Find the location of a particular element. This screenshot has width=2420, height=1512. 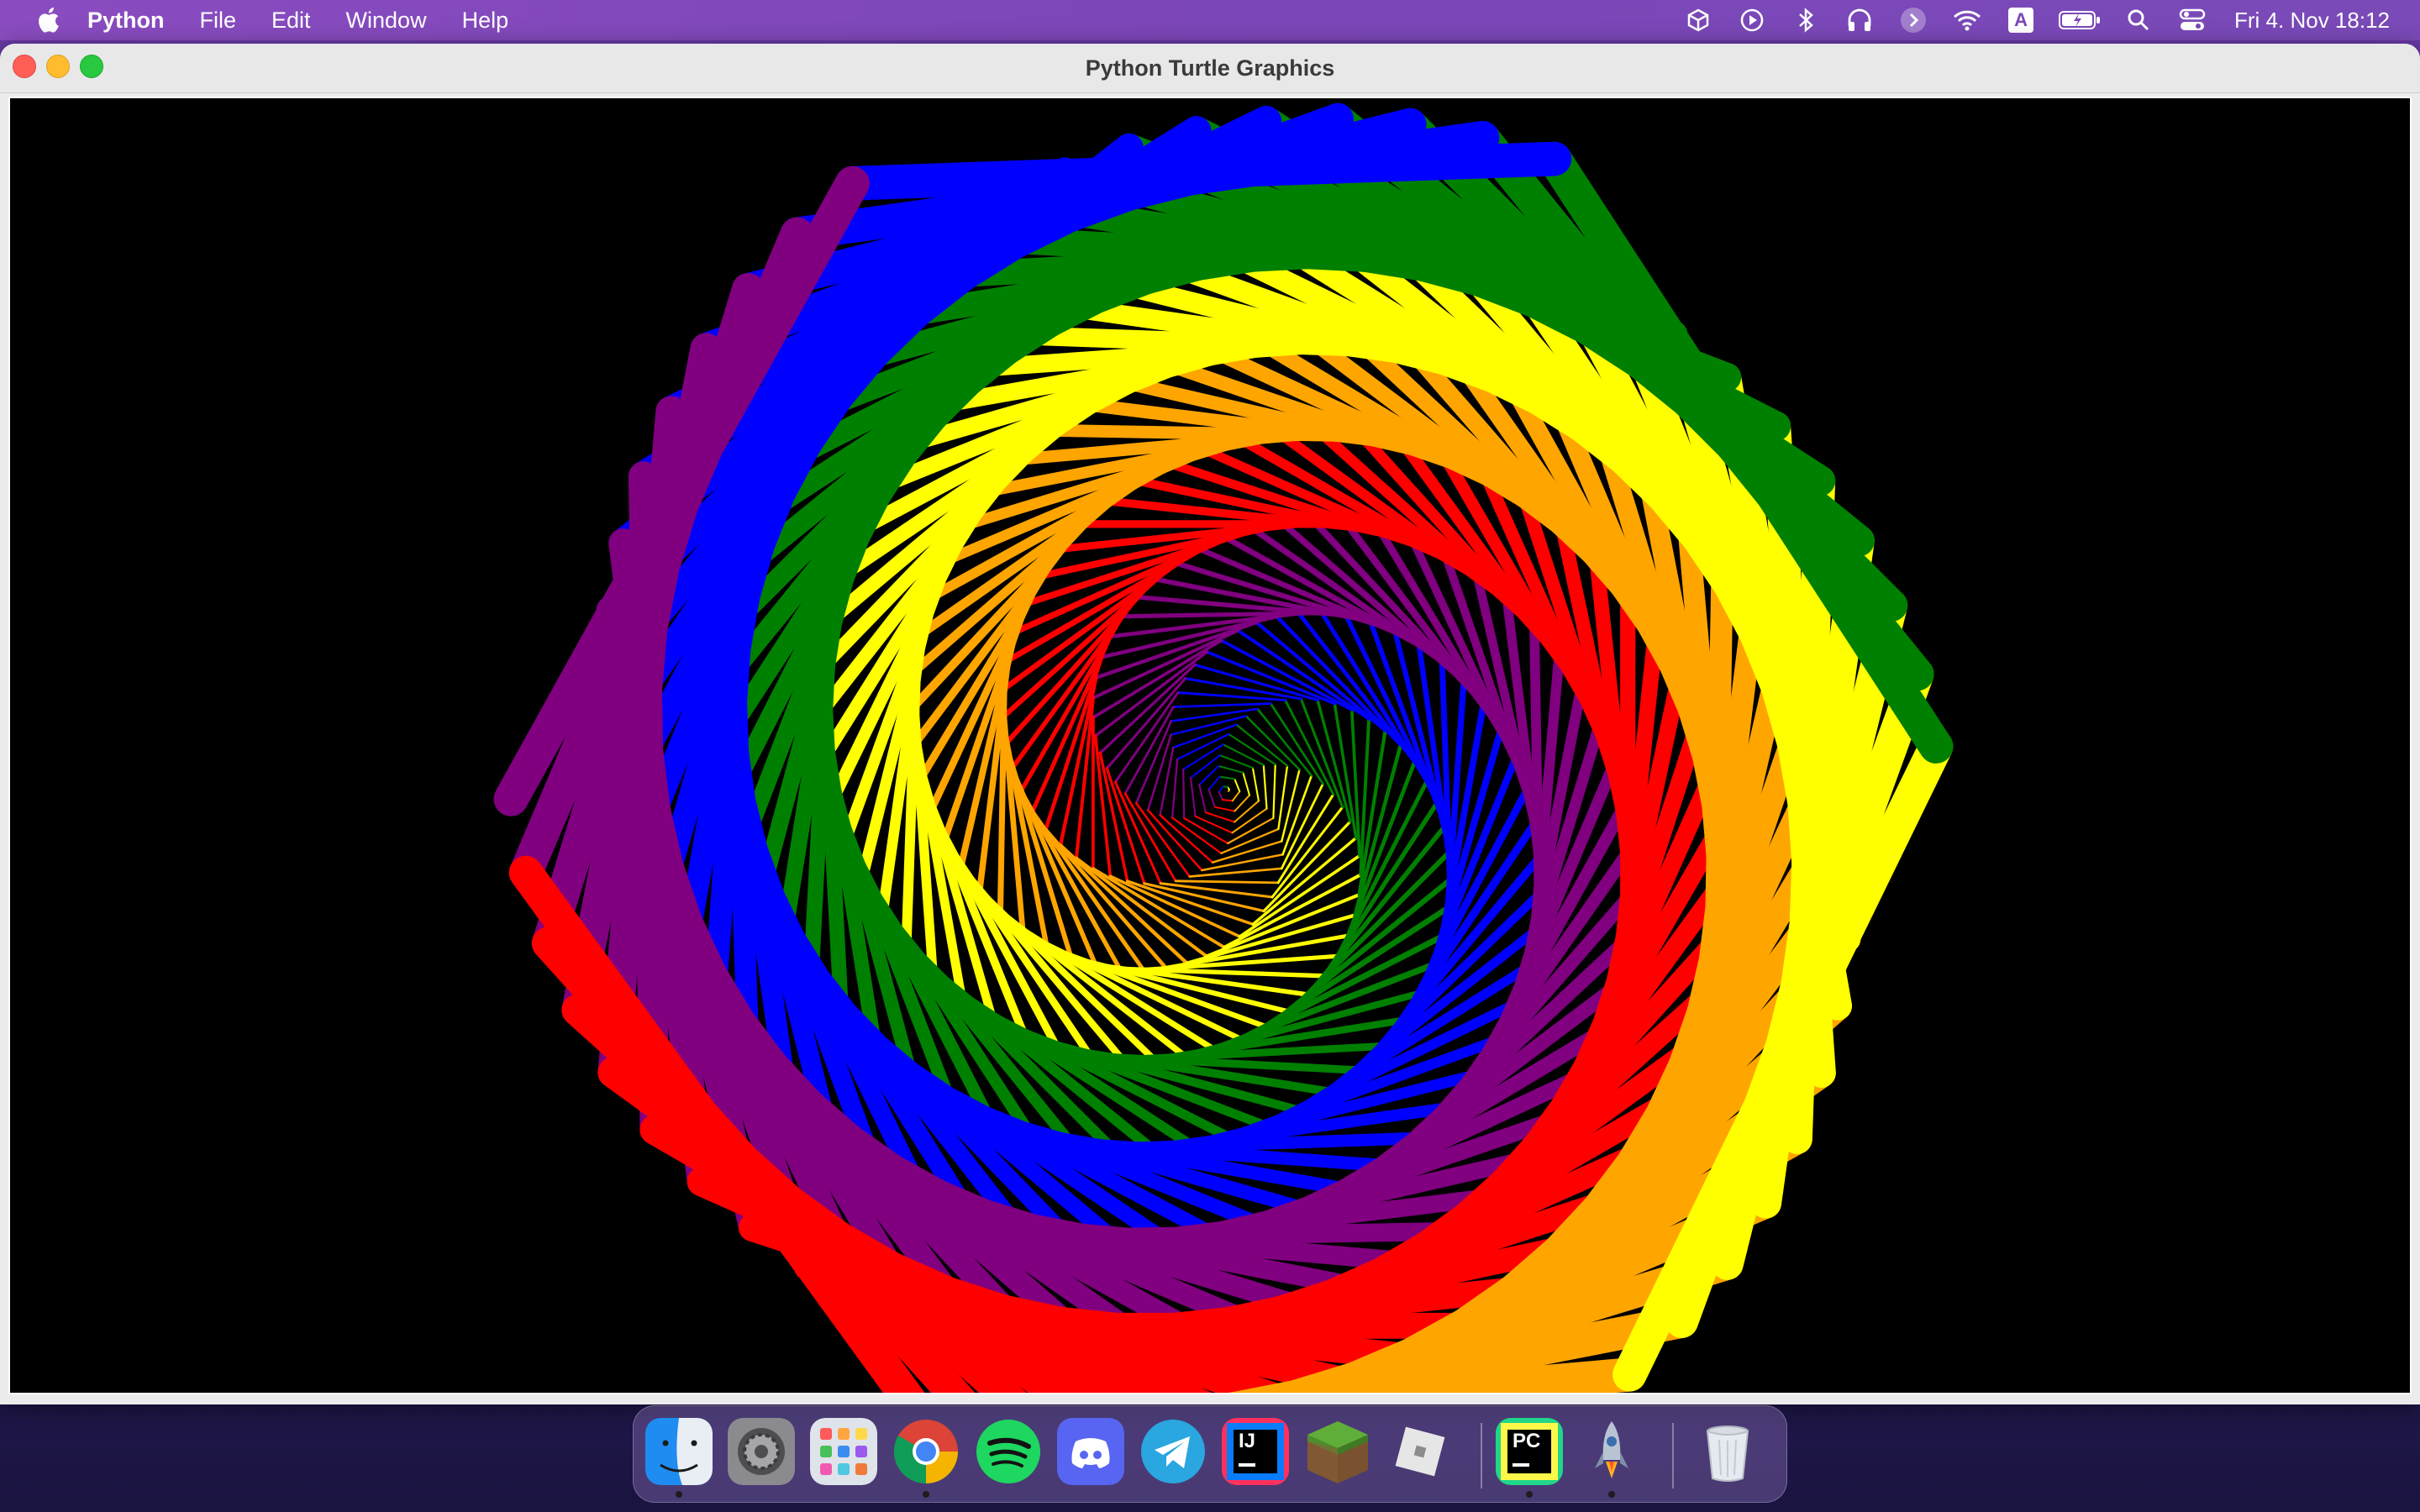

roblox-icon is located at coordinates (1420, 1451).